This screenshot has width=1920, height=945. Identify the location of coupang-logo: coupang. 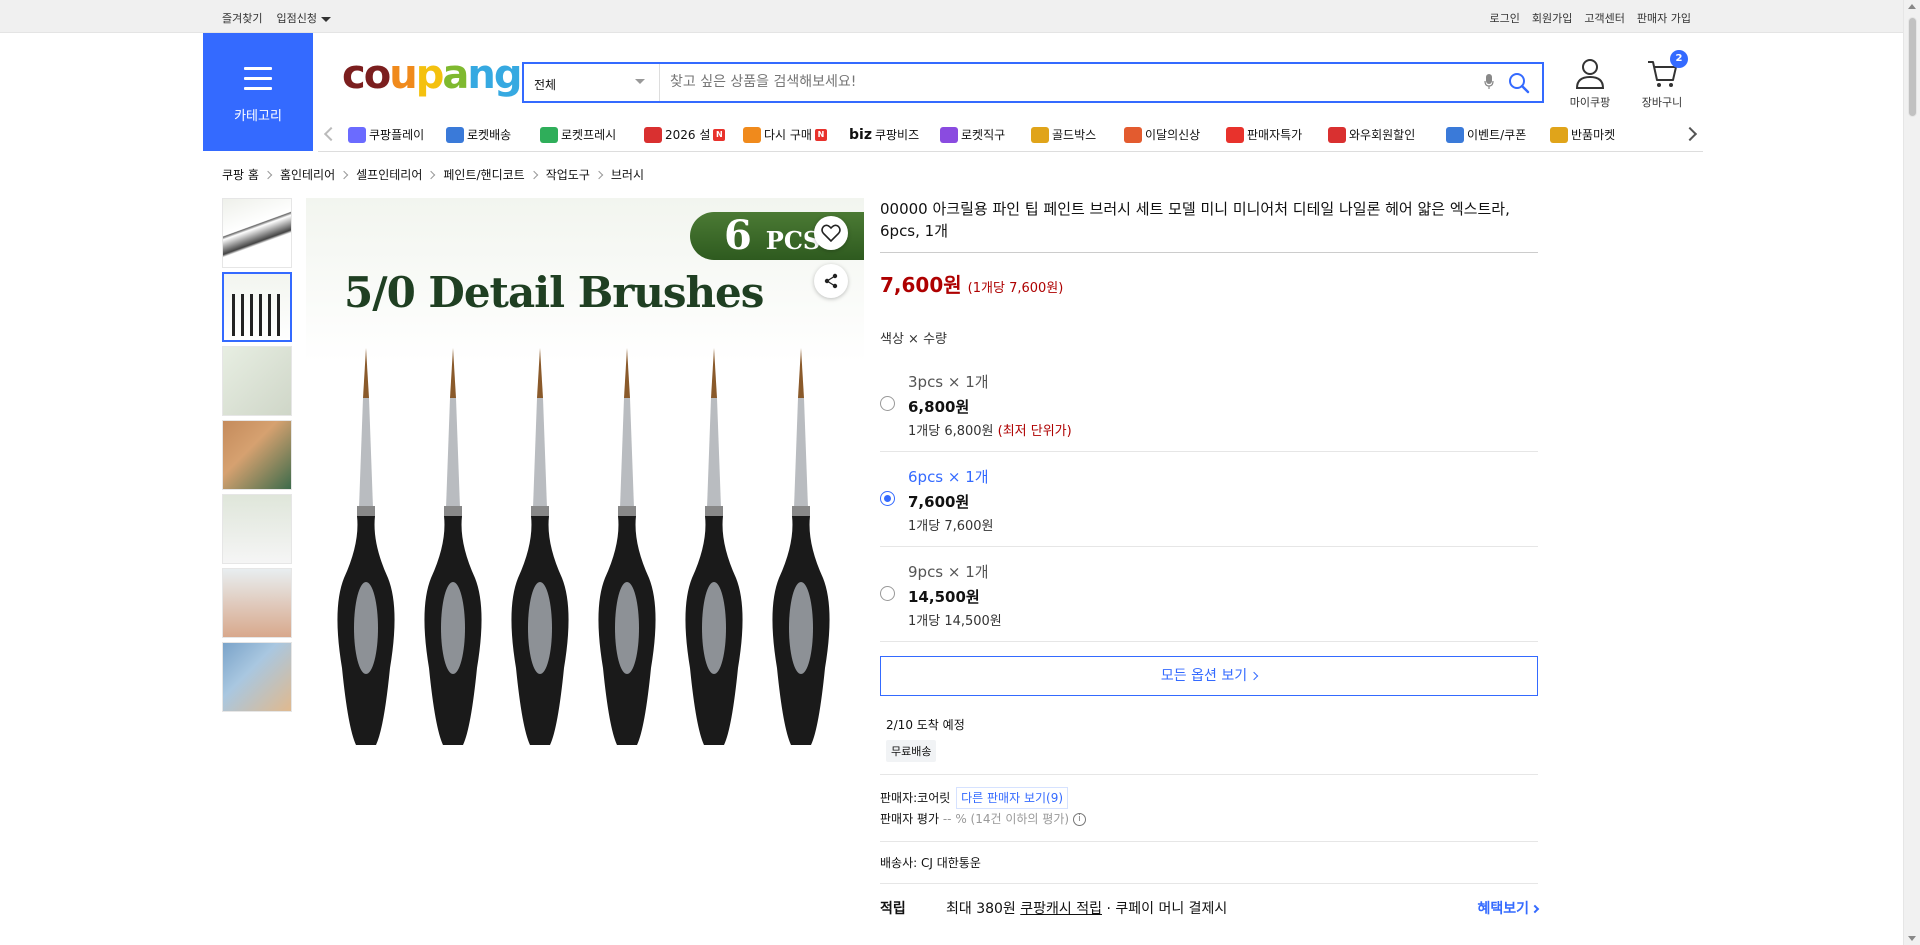
(432, 75).